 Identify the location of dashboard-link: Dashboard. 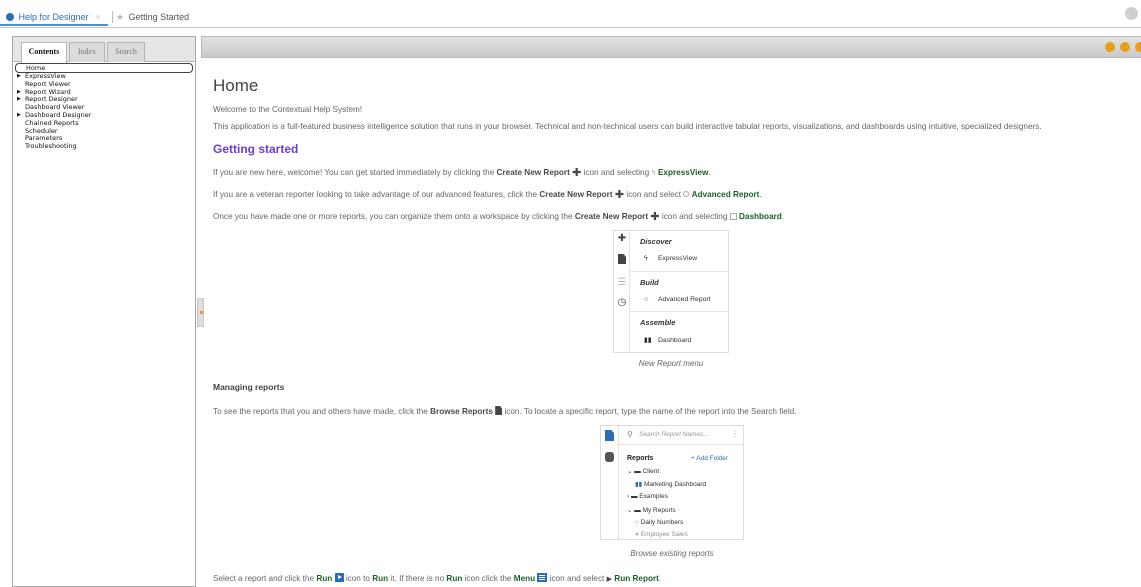
(760, 216).